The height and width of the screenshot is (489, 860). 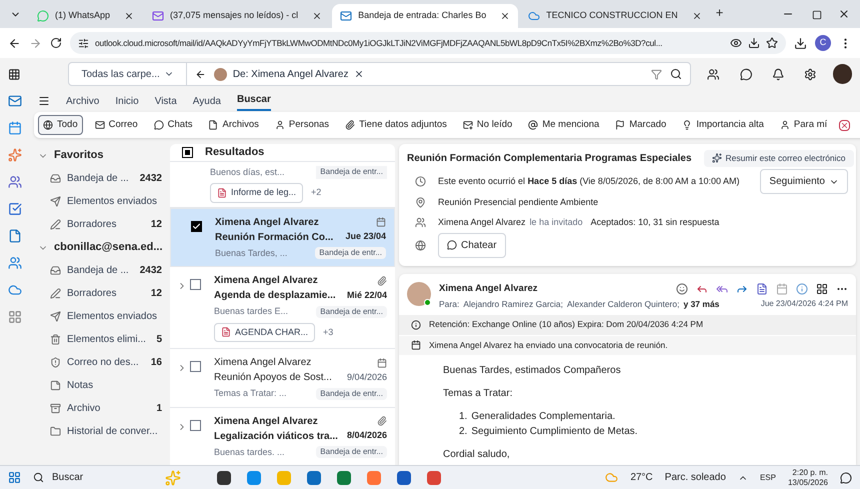 What do you see at coordinates (615, 16) in the screenshot?
I see `browser-tab: TECNICO CONSTRUCCION EN` at bounding box center [615, 16].